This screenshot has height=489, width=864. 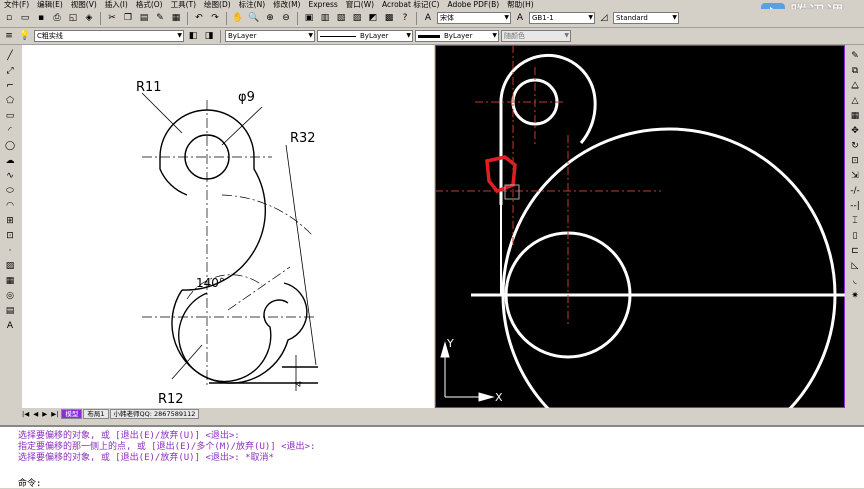 What do you see at coordinates (10, 56) in the screenshot?
I see `line-icon: ╱` at bounding box center [10, 56].